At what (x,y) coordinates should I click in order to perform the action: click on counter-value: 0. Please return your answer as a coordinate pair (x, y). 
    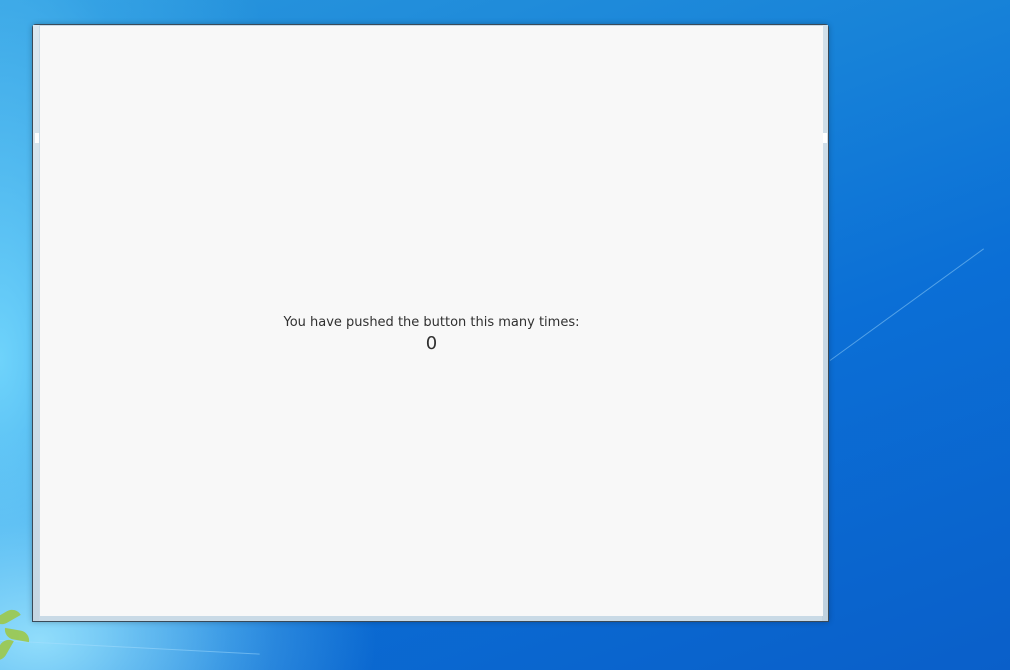
    Looking at the image, I should click on (431, 343).